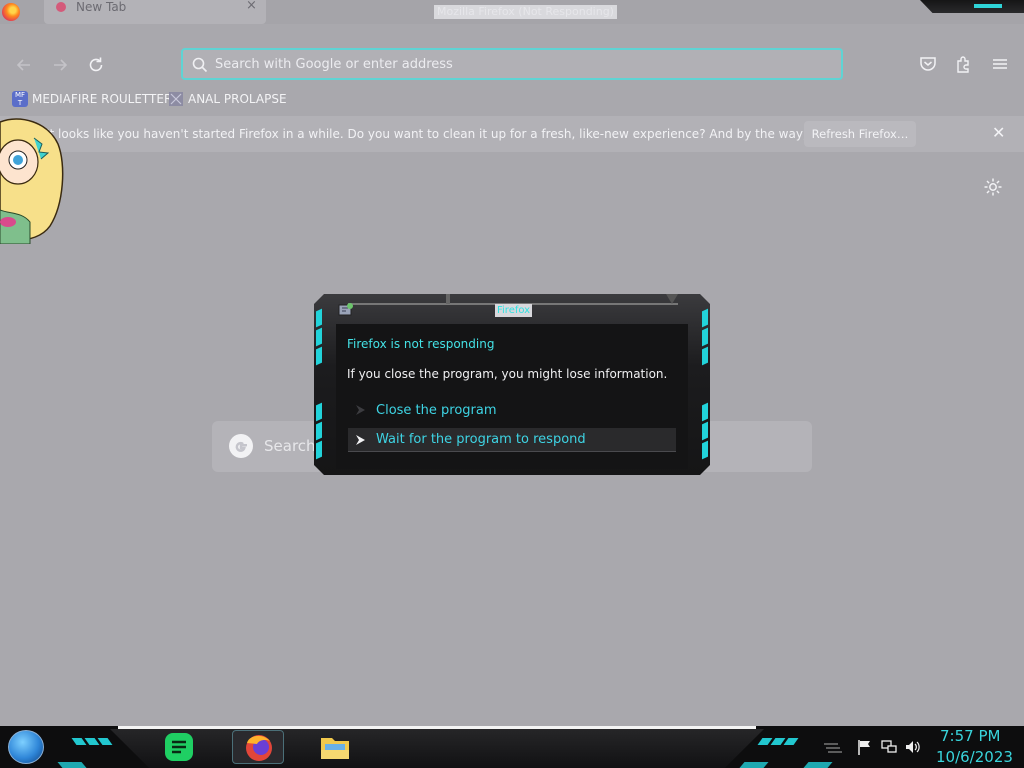 This screenshot has height=768, width=1024. I want to click on google-icon, so click(241, 446).